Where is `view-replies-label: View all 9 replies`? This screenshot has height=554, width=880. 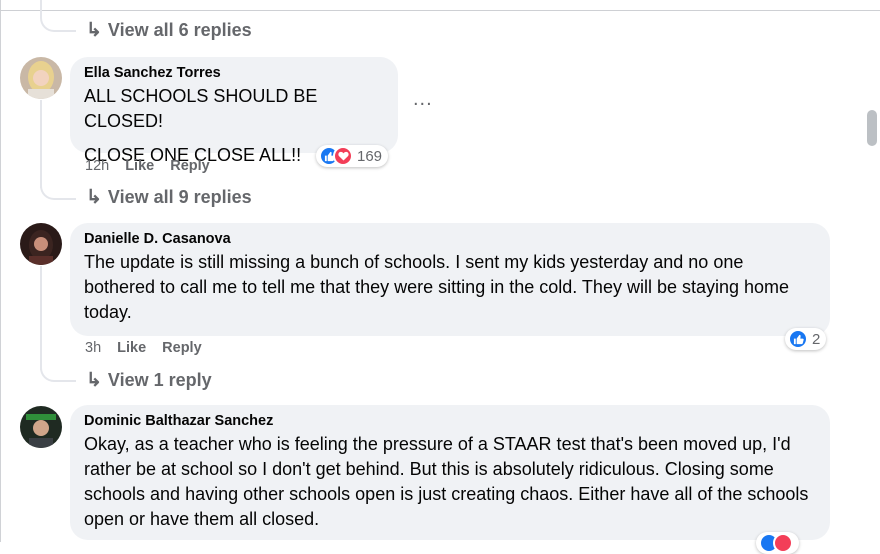
view-replies-label: View all 9 replies is located at coordinates (179, 197).